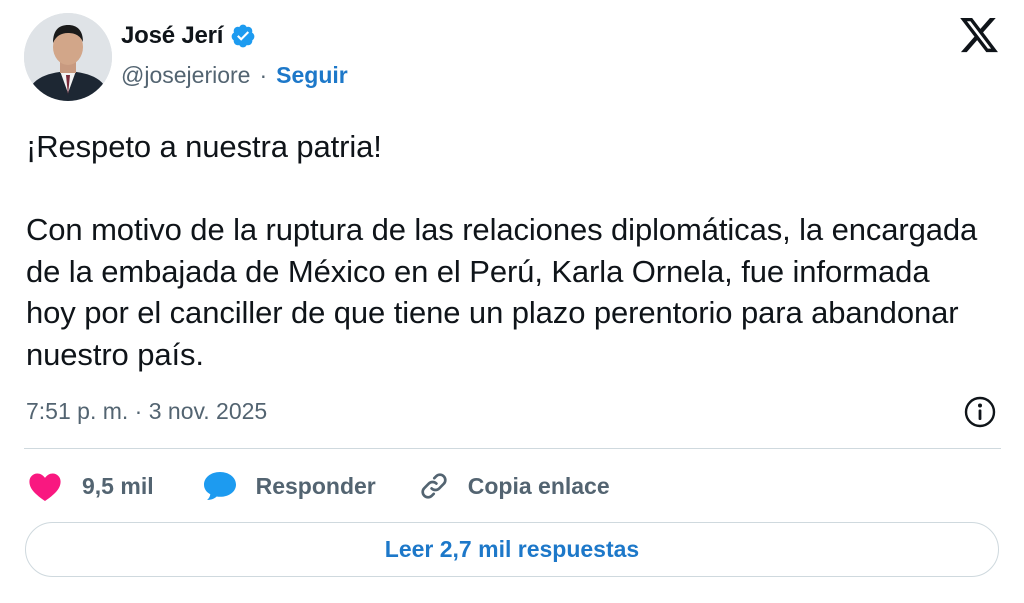 The width and height of the screenshot is (1024, 603). Describe the element at coordinates (220, 486) in the screenshot. I see `reply-bubble-icon` at that location.